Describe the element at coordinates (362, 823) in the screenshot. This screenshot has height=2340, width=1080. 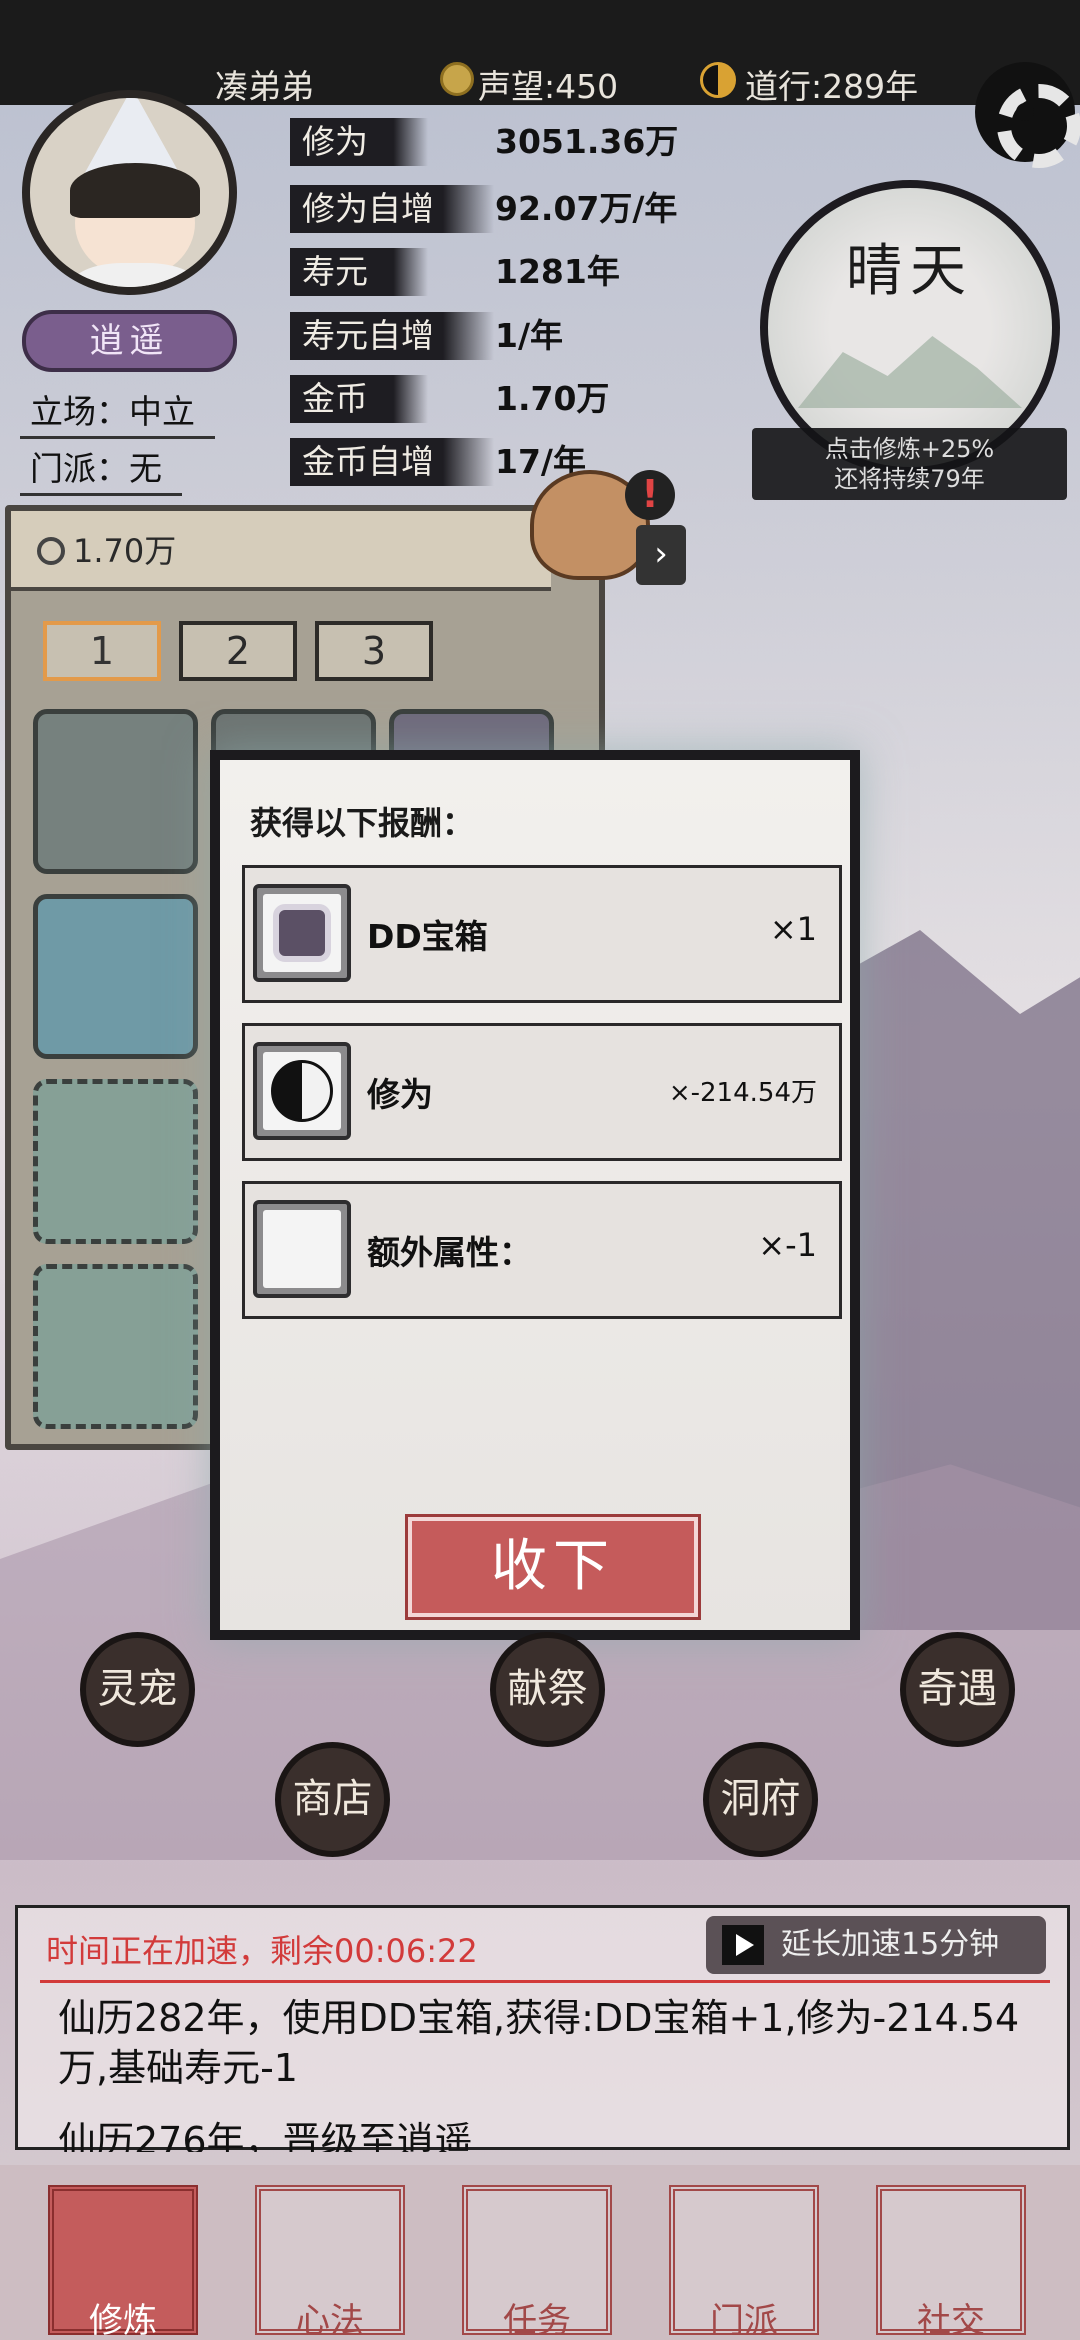
I see `reward-dialog-title: 获得以下报酬：` at that location.